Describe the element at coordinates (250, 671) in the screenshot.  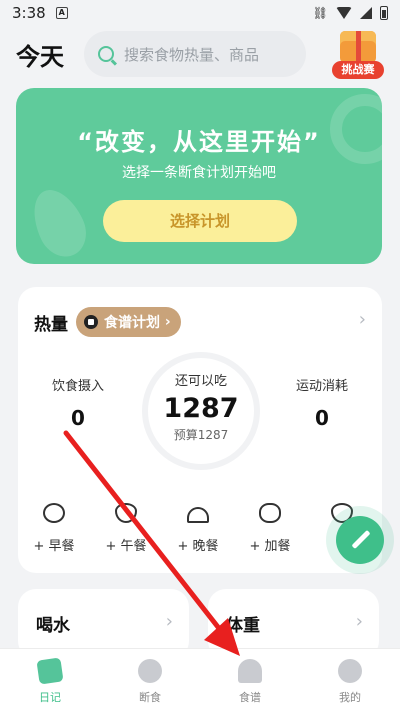
I see `recipe-icon` at that location.